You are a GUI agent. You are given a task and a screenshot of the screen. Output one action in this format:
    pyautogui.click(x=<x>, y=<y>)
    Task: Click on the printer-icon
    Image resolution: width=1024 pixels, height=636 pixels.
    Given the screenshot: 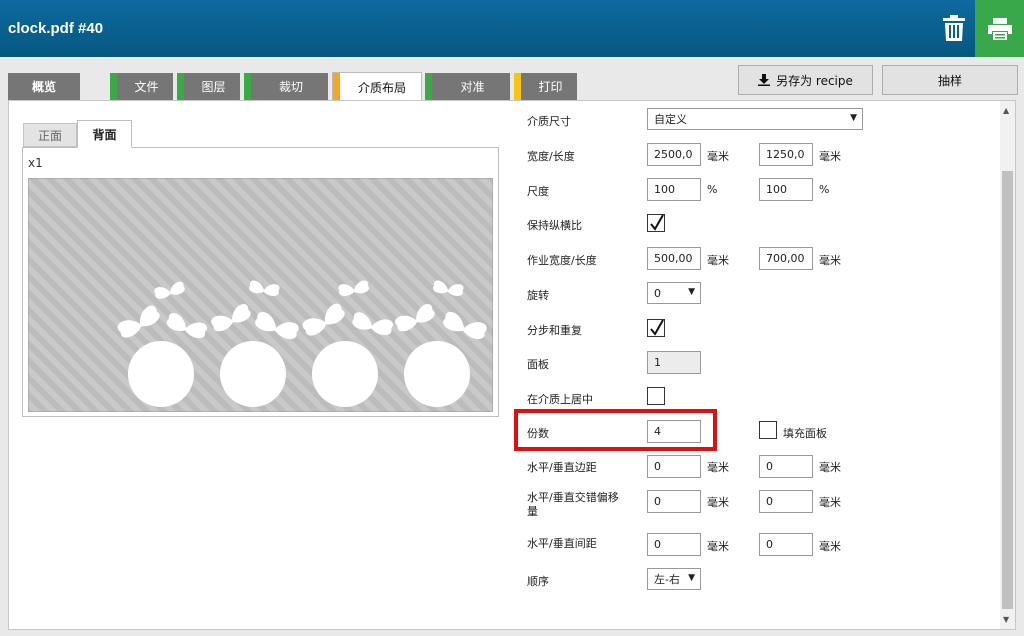 What is the action you would take?
    pyautogui.click(x=999, y=28)
    